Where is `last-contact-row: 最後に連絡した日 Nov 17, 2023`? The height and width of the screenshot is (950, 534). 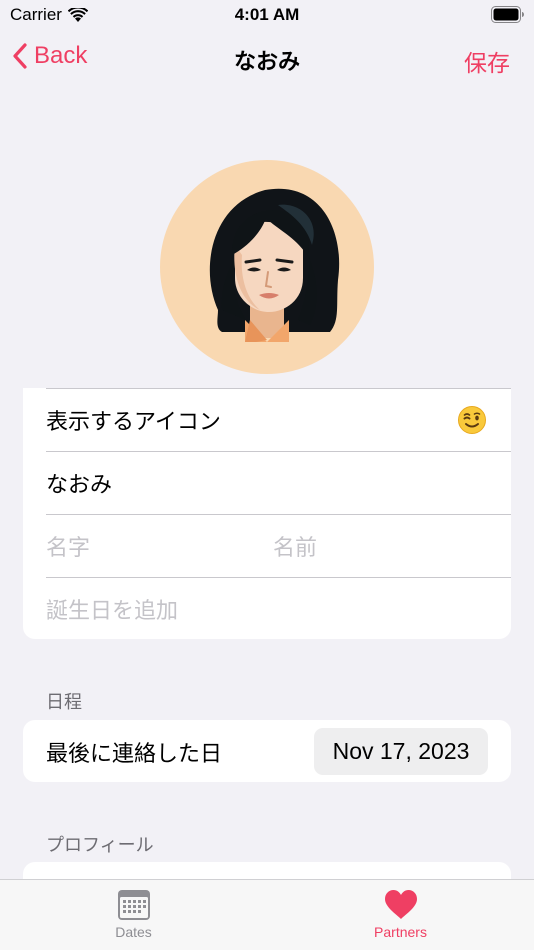
last-contact-row: 最後に連絡した日 Nov 17, 2023 is located at coordinates (267, 751).